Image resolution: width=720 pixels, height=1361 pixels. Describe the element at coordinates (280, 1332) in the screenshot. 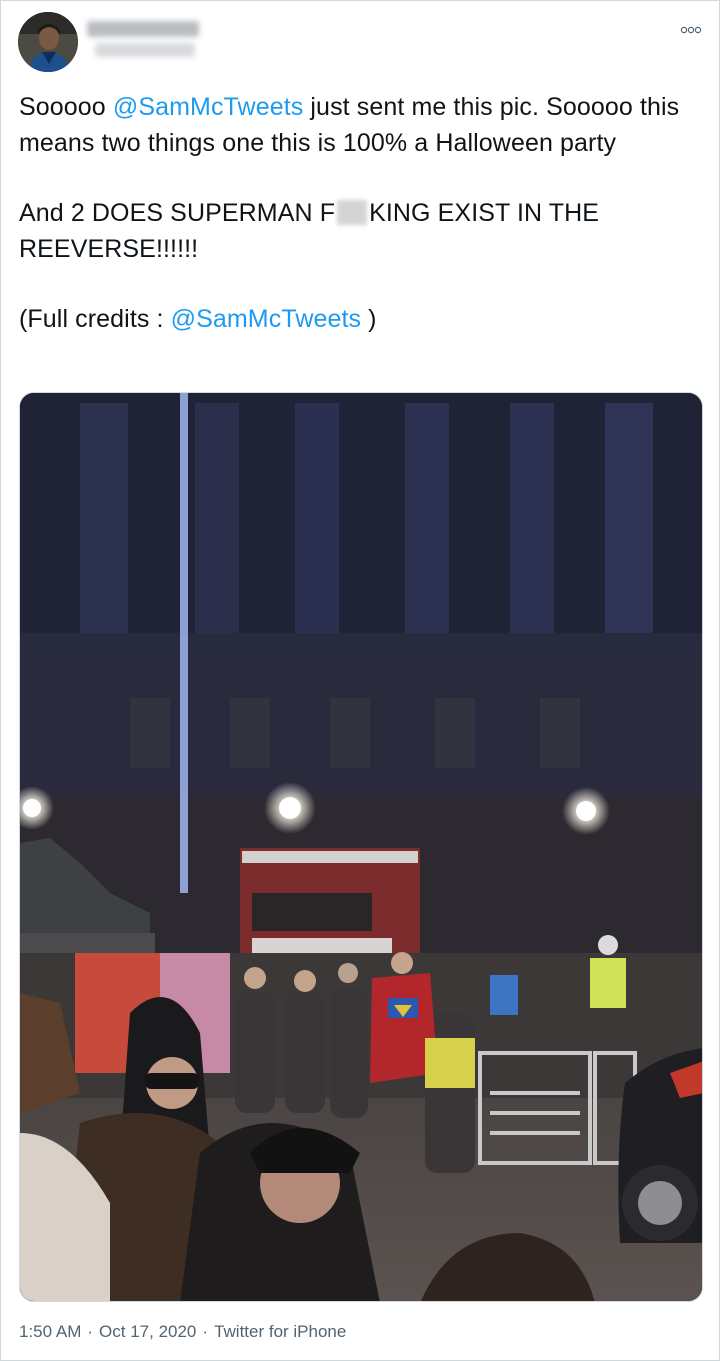

I see `tweet-source: Twitter for iPhone` at that location.